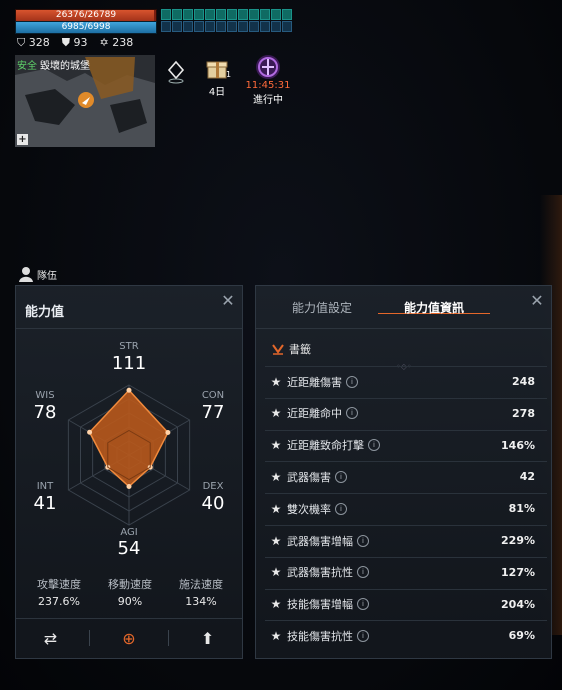 Image resolution: width=562 pixels, height=690 pixels. I want to click on checkbox-icon, so click(278, 349).